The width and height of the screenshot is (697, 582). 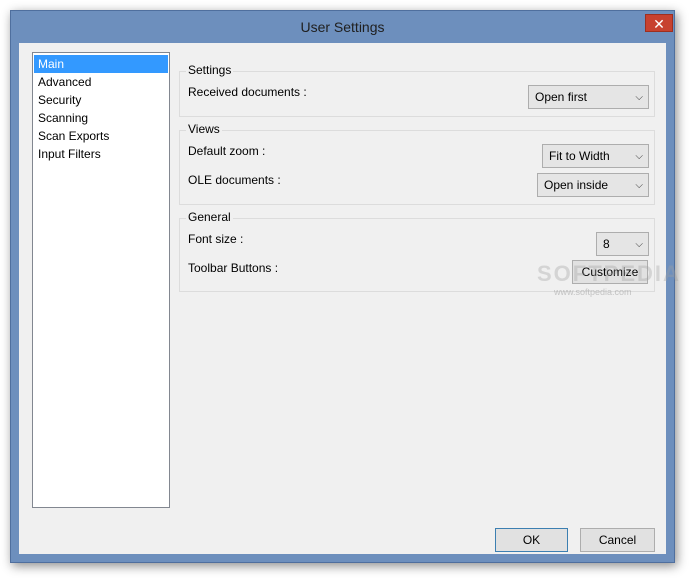 What do you see at coordinates (101, 118) in the screenshot?
I see `nav-item-scanning: Scanning` at bounding box center [101, 118].